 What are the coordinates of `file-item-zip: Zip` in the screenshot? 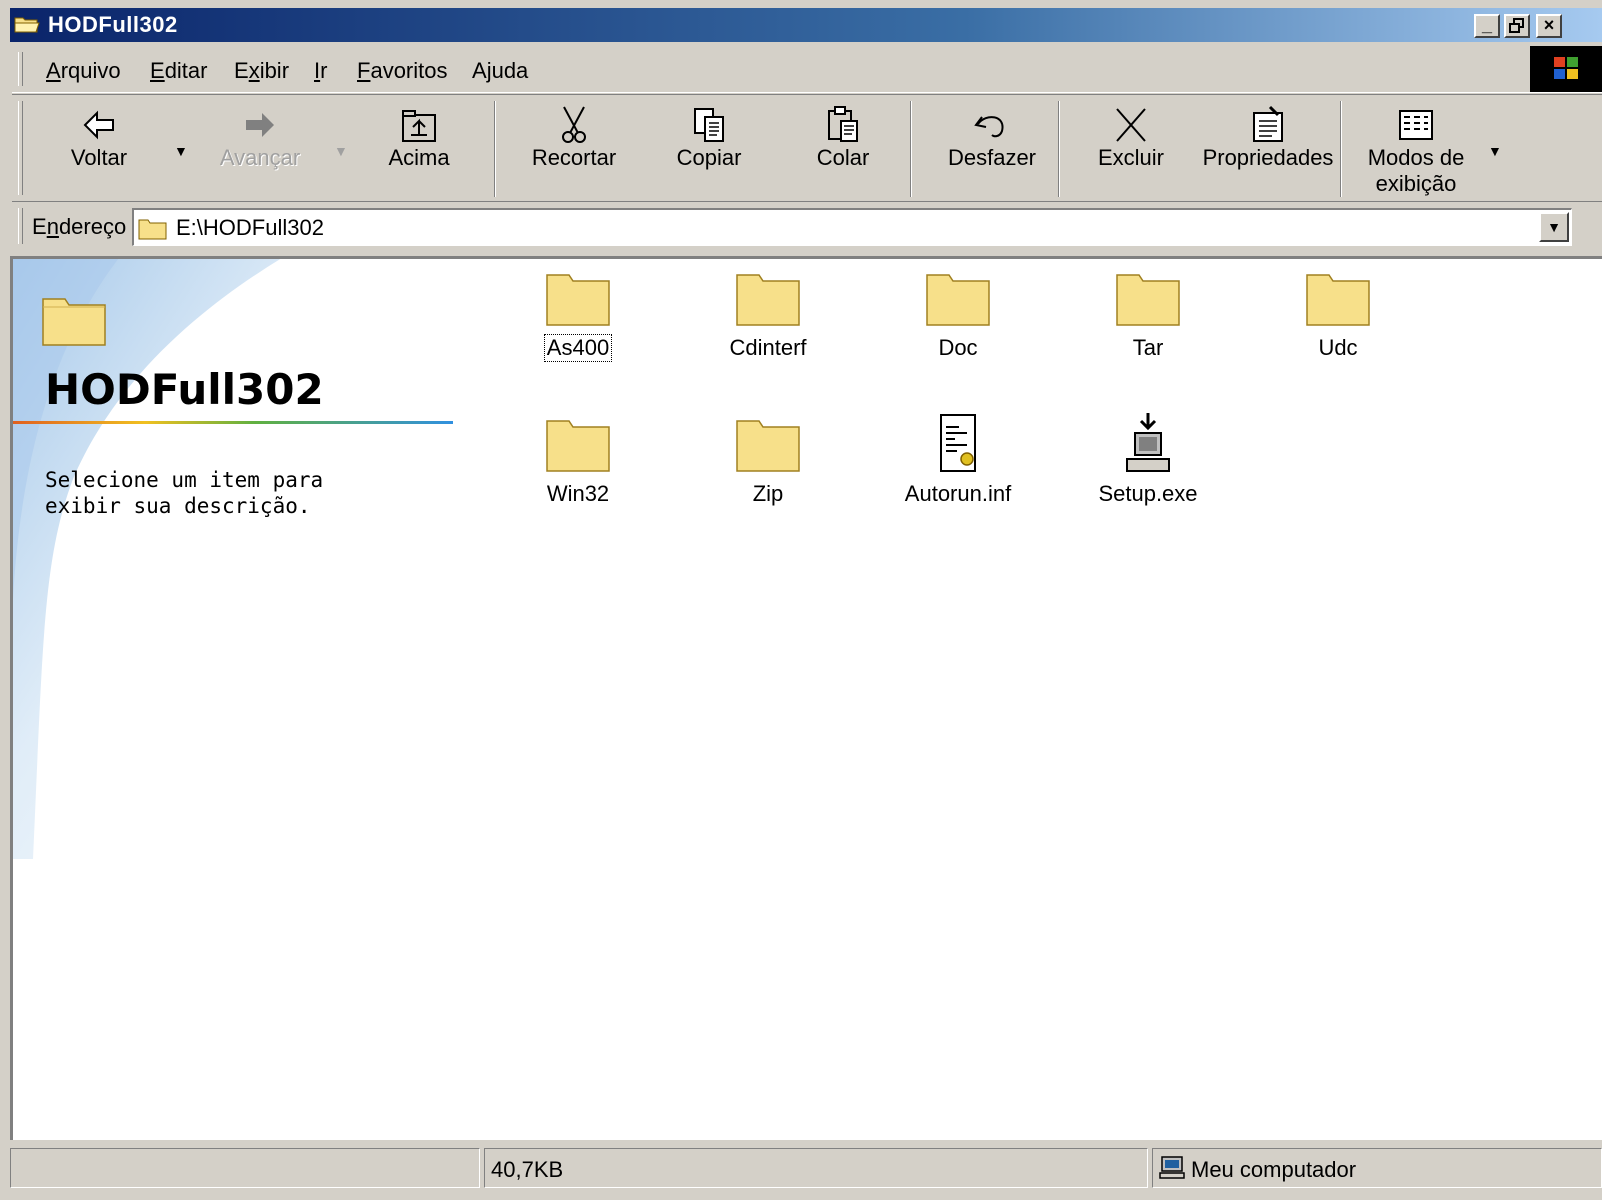 It's located at (768, 460).